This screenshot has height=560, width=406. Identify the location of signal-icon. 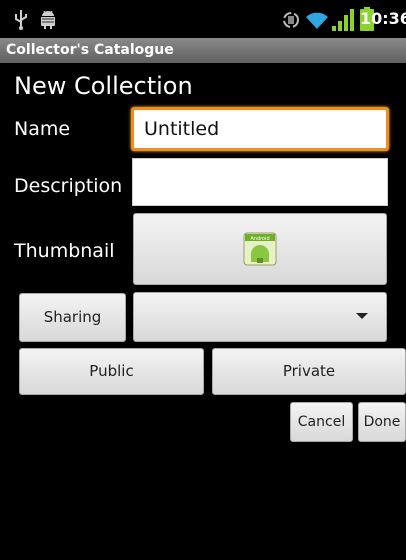
(343, 20).